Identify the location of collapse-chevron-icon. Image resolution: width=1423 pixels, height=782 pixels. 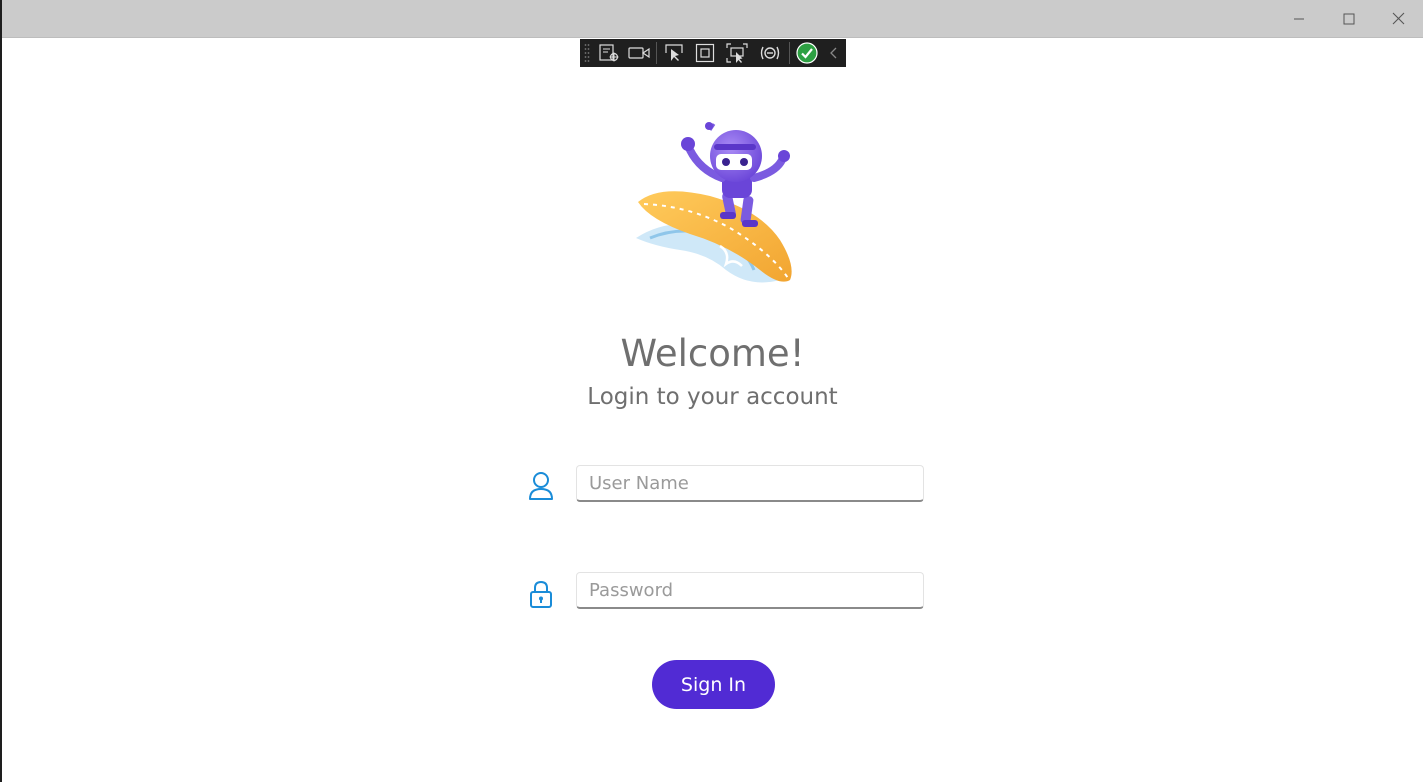
(833, 53).